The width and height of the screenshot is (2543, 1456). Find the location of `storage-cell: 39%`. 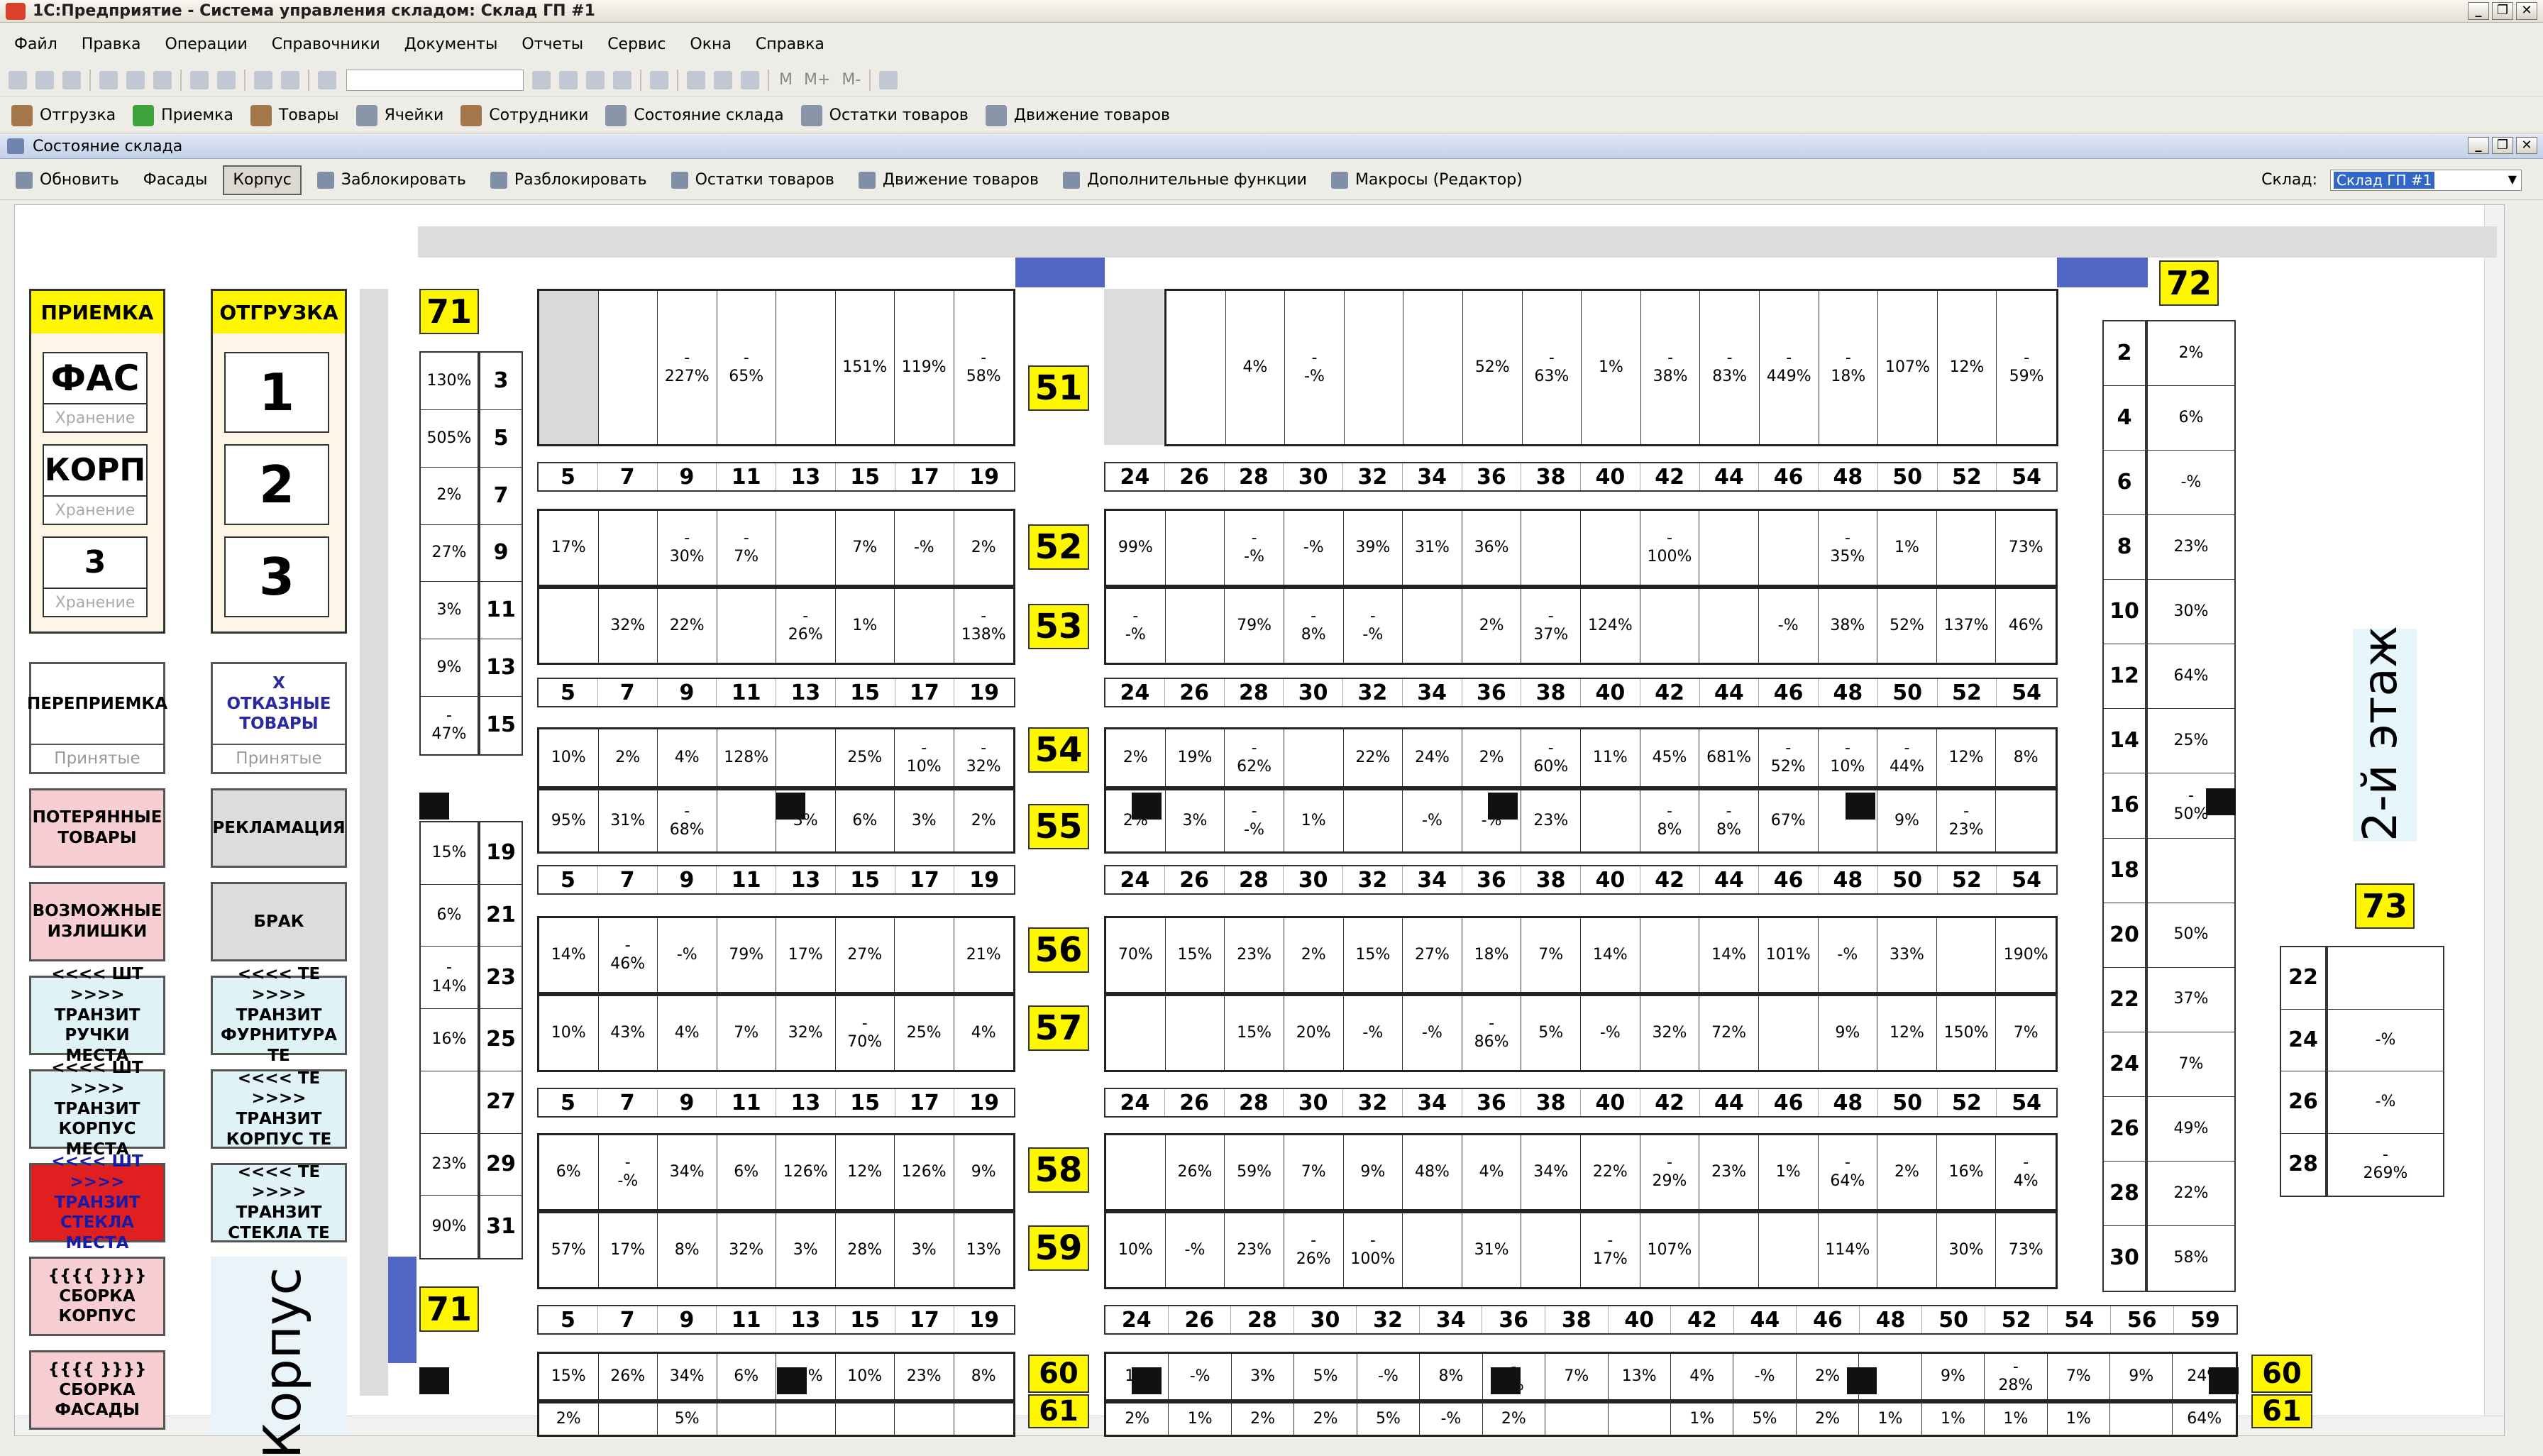

storage-cell: 39% is located at coordinates (1373, 548).